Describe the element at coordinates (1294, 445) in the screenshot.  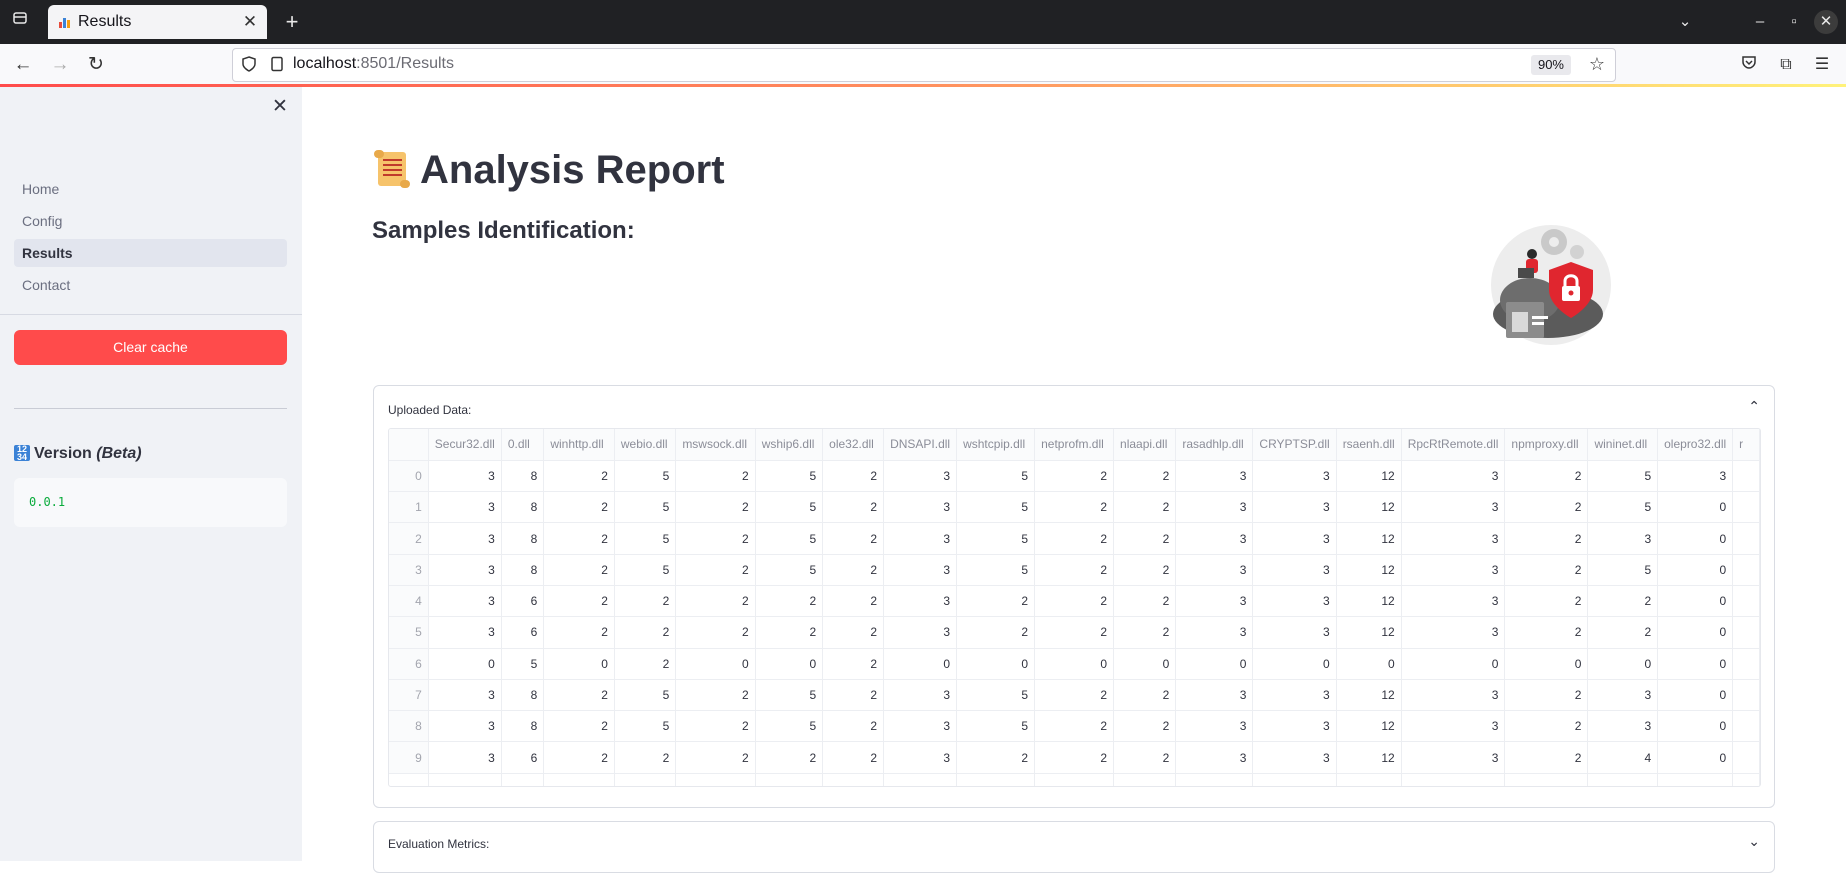
I see `column-header: CRYPTSP.dll` at that location.